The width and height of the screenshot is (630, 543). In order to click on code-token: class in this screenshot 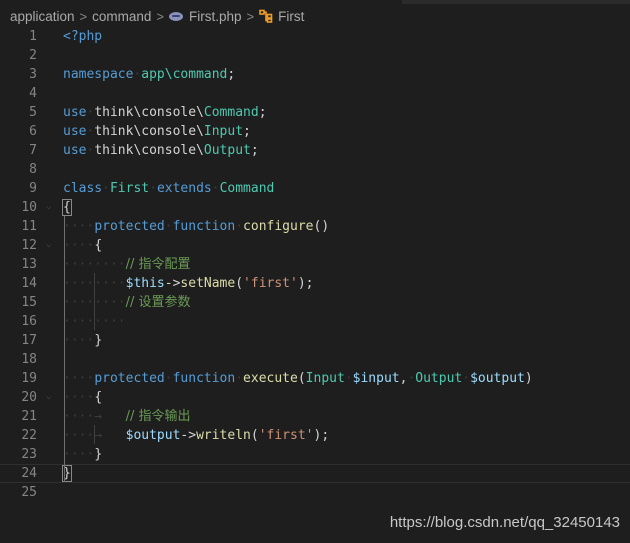, I will do `click(83, 188)`.